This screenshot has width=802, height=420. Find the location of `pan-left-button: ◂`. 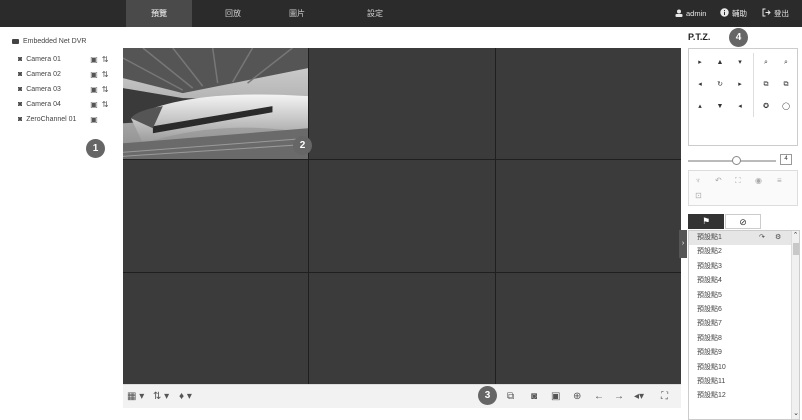

pan-left-button: ◂ is located at coordinates (700, 85).